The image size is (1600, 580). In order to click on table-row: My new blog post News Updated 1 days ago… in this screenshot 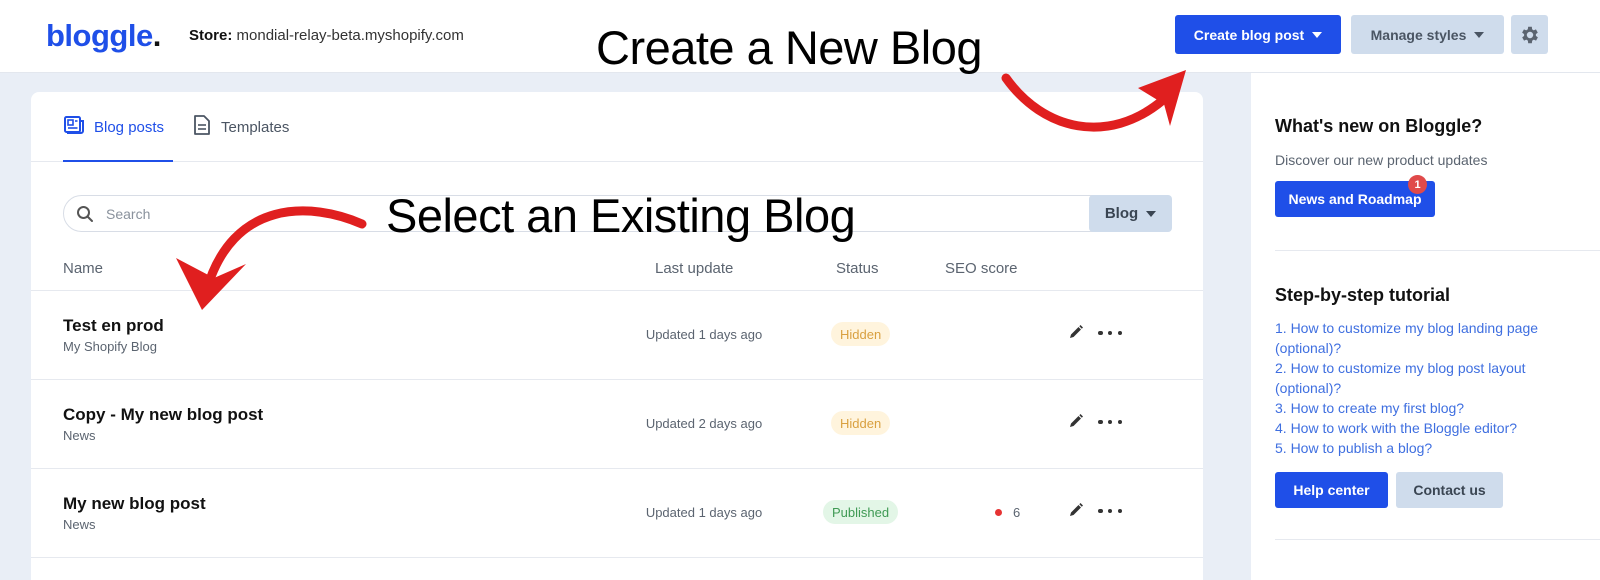, I will do `click(617, 512)`.